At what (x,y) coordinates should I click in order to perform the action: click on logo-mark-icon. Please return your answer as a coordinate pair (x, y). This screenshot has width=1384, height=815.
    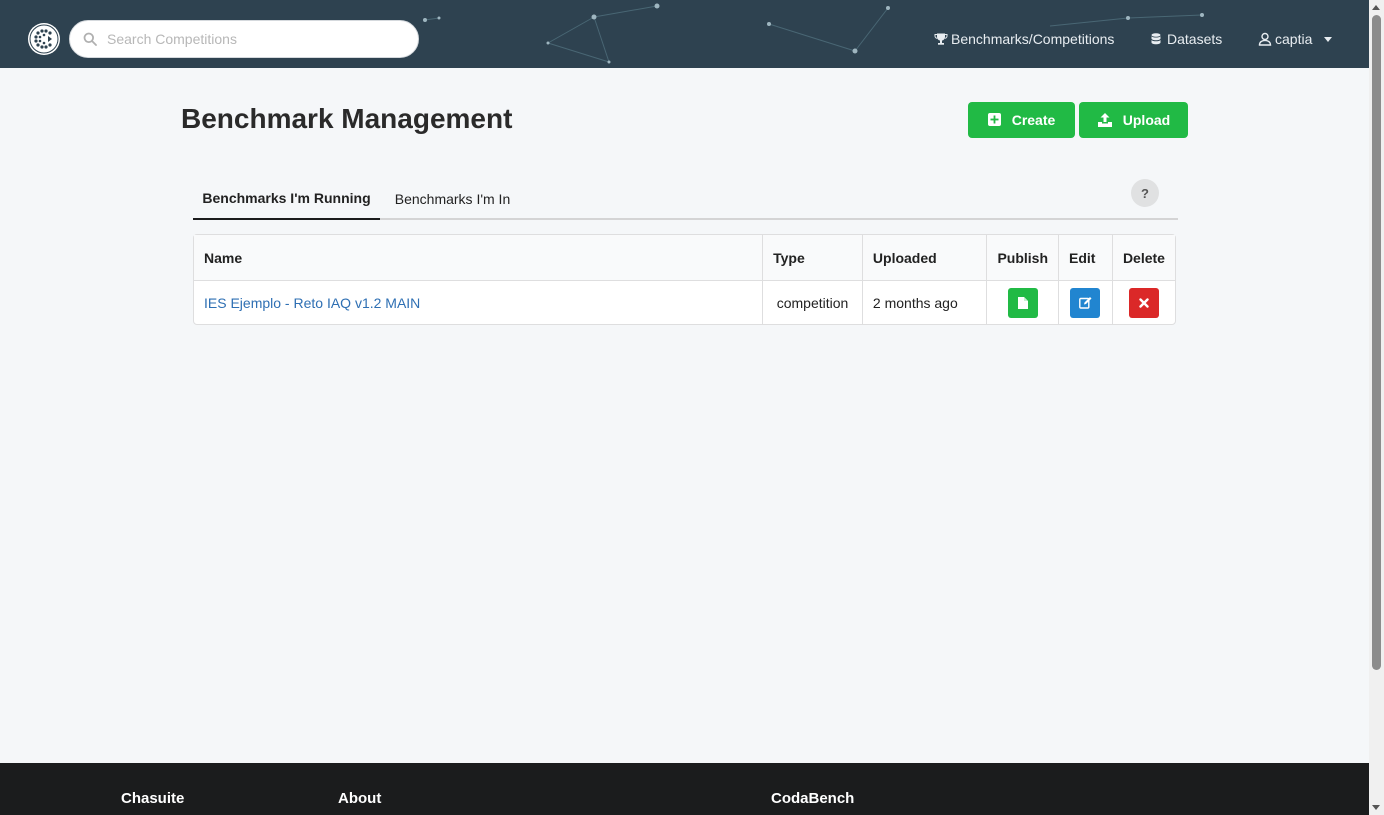
    Looking at the image, I should click on (44, 39).